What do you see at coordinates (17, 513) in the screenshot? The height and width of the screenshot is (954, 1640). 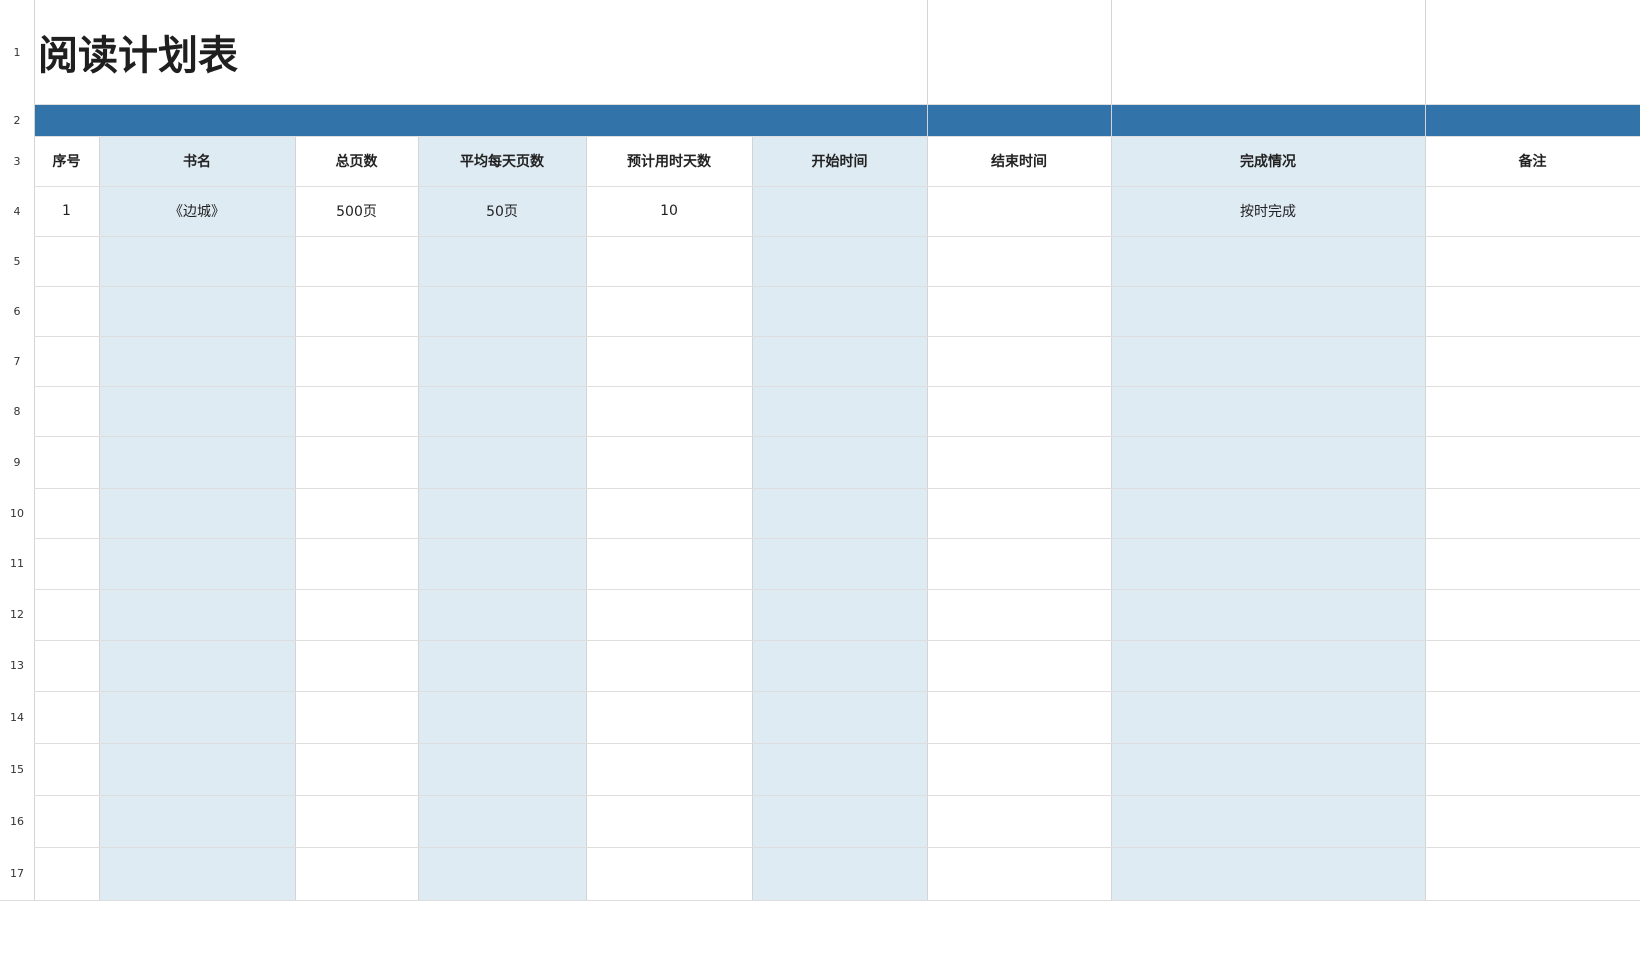 I see `row-header: 10` at bounding box center [17, 513].